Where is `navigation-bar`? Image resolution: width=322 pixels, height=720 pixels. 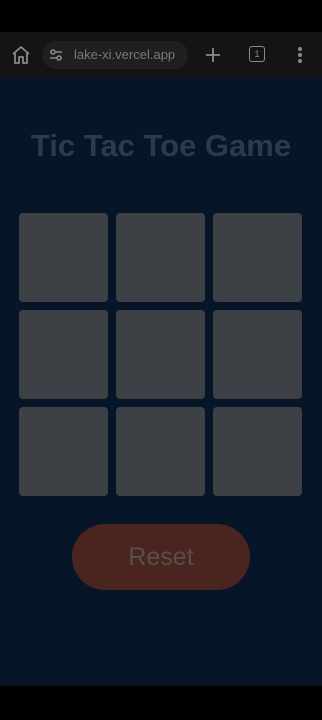
navigation-bar is located at coordinates (161, 703).